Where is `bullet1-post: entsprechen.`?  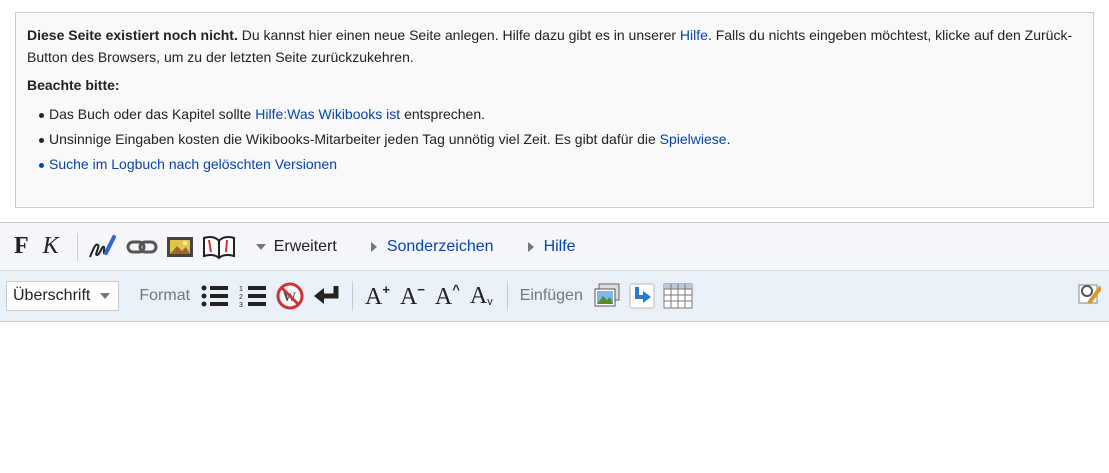
bullet1-post: entsprechen. is located at coordinates (443, 114).